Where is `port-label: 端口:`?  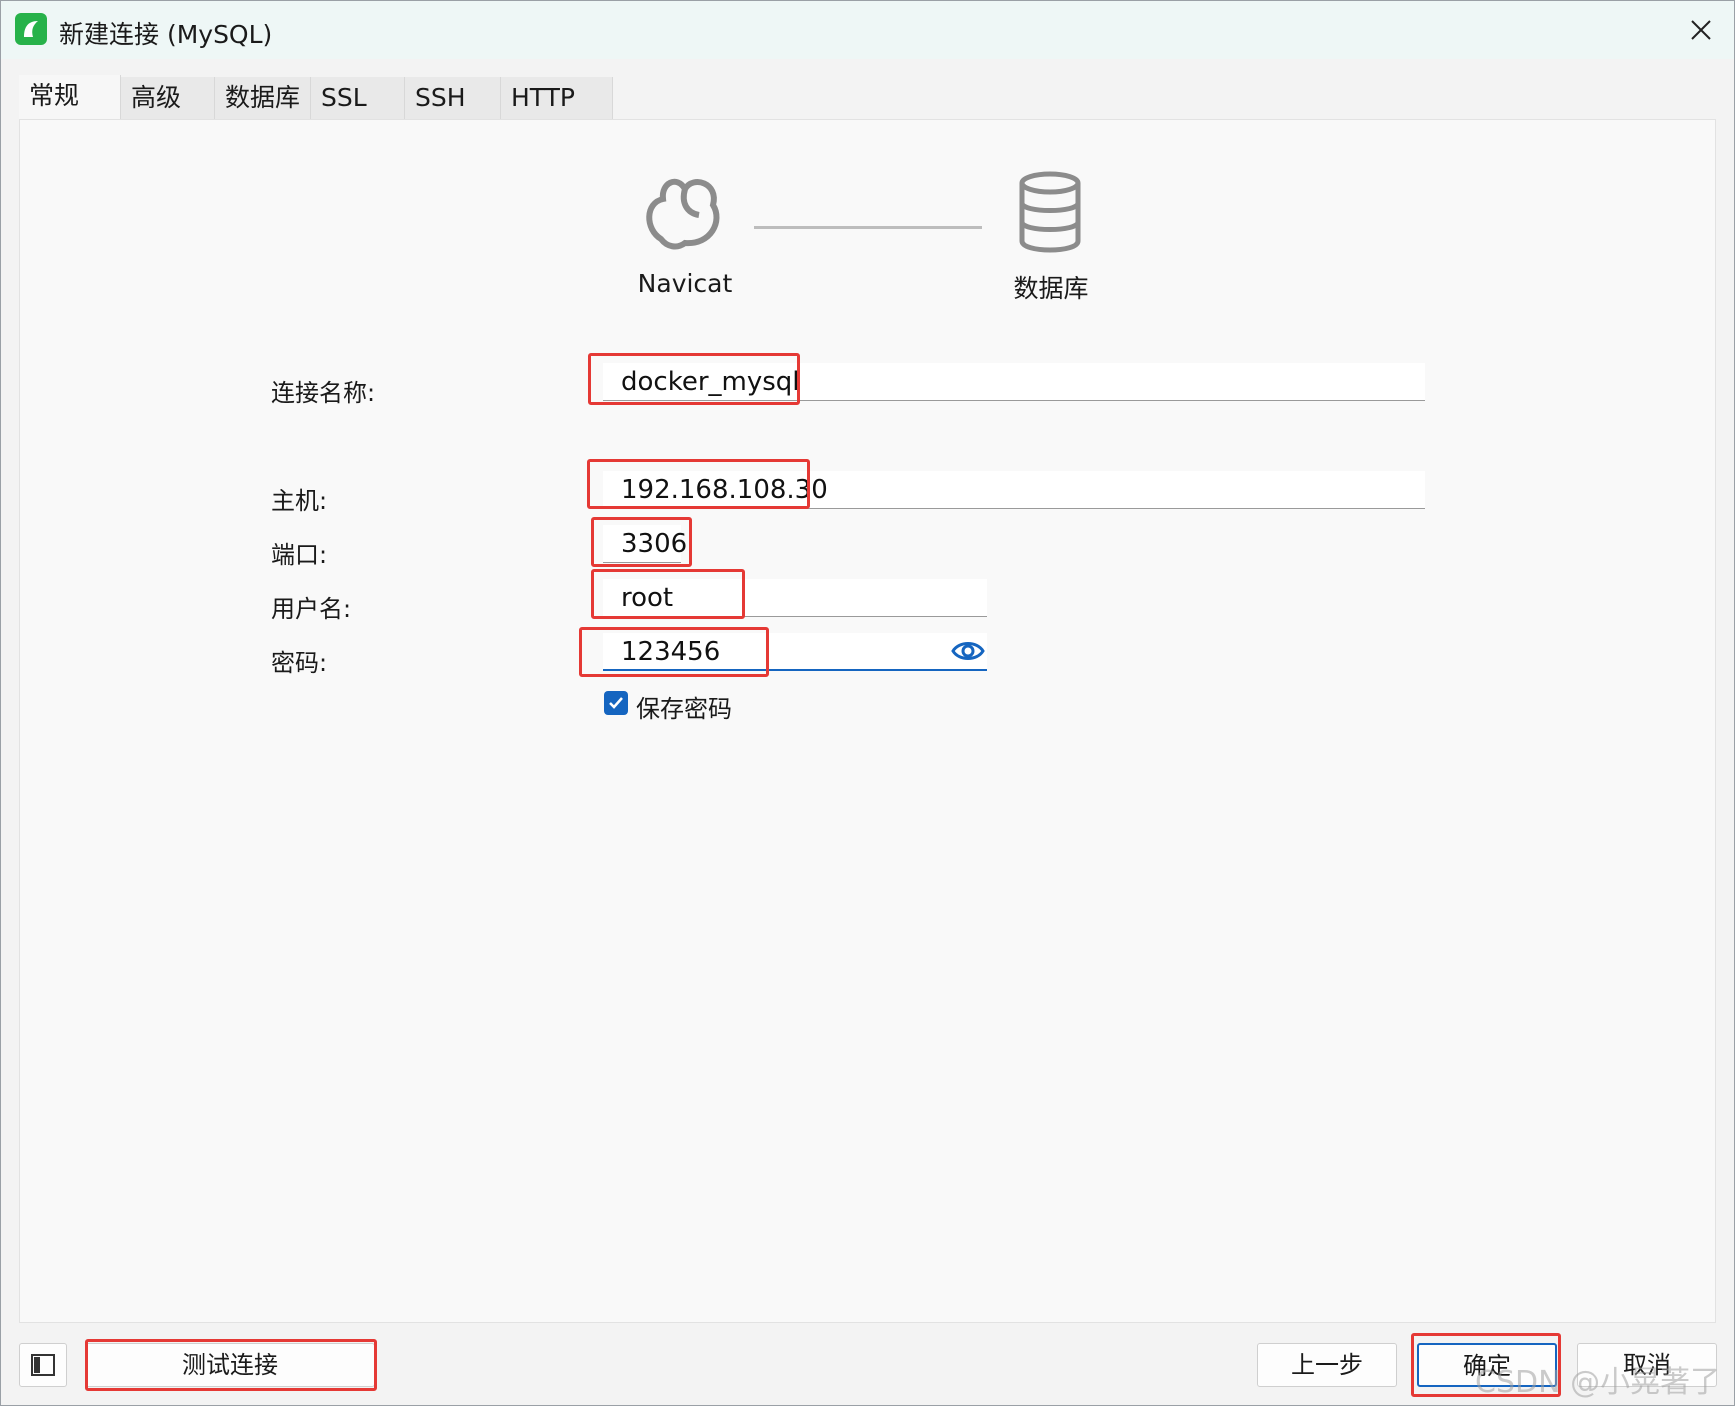
port-label: 端口: is located at coordinates (299, 555).